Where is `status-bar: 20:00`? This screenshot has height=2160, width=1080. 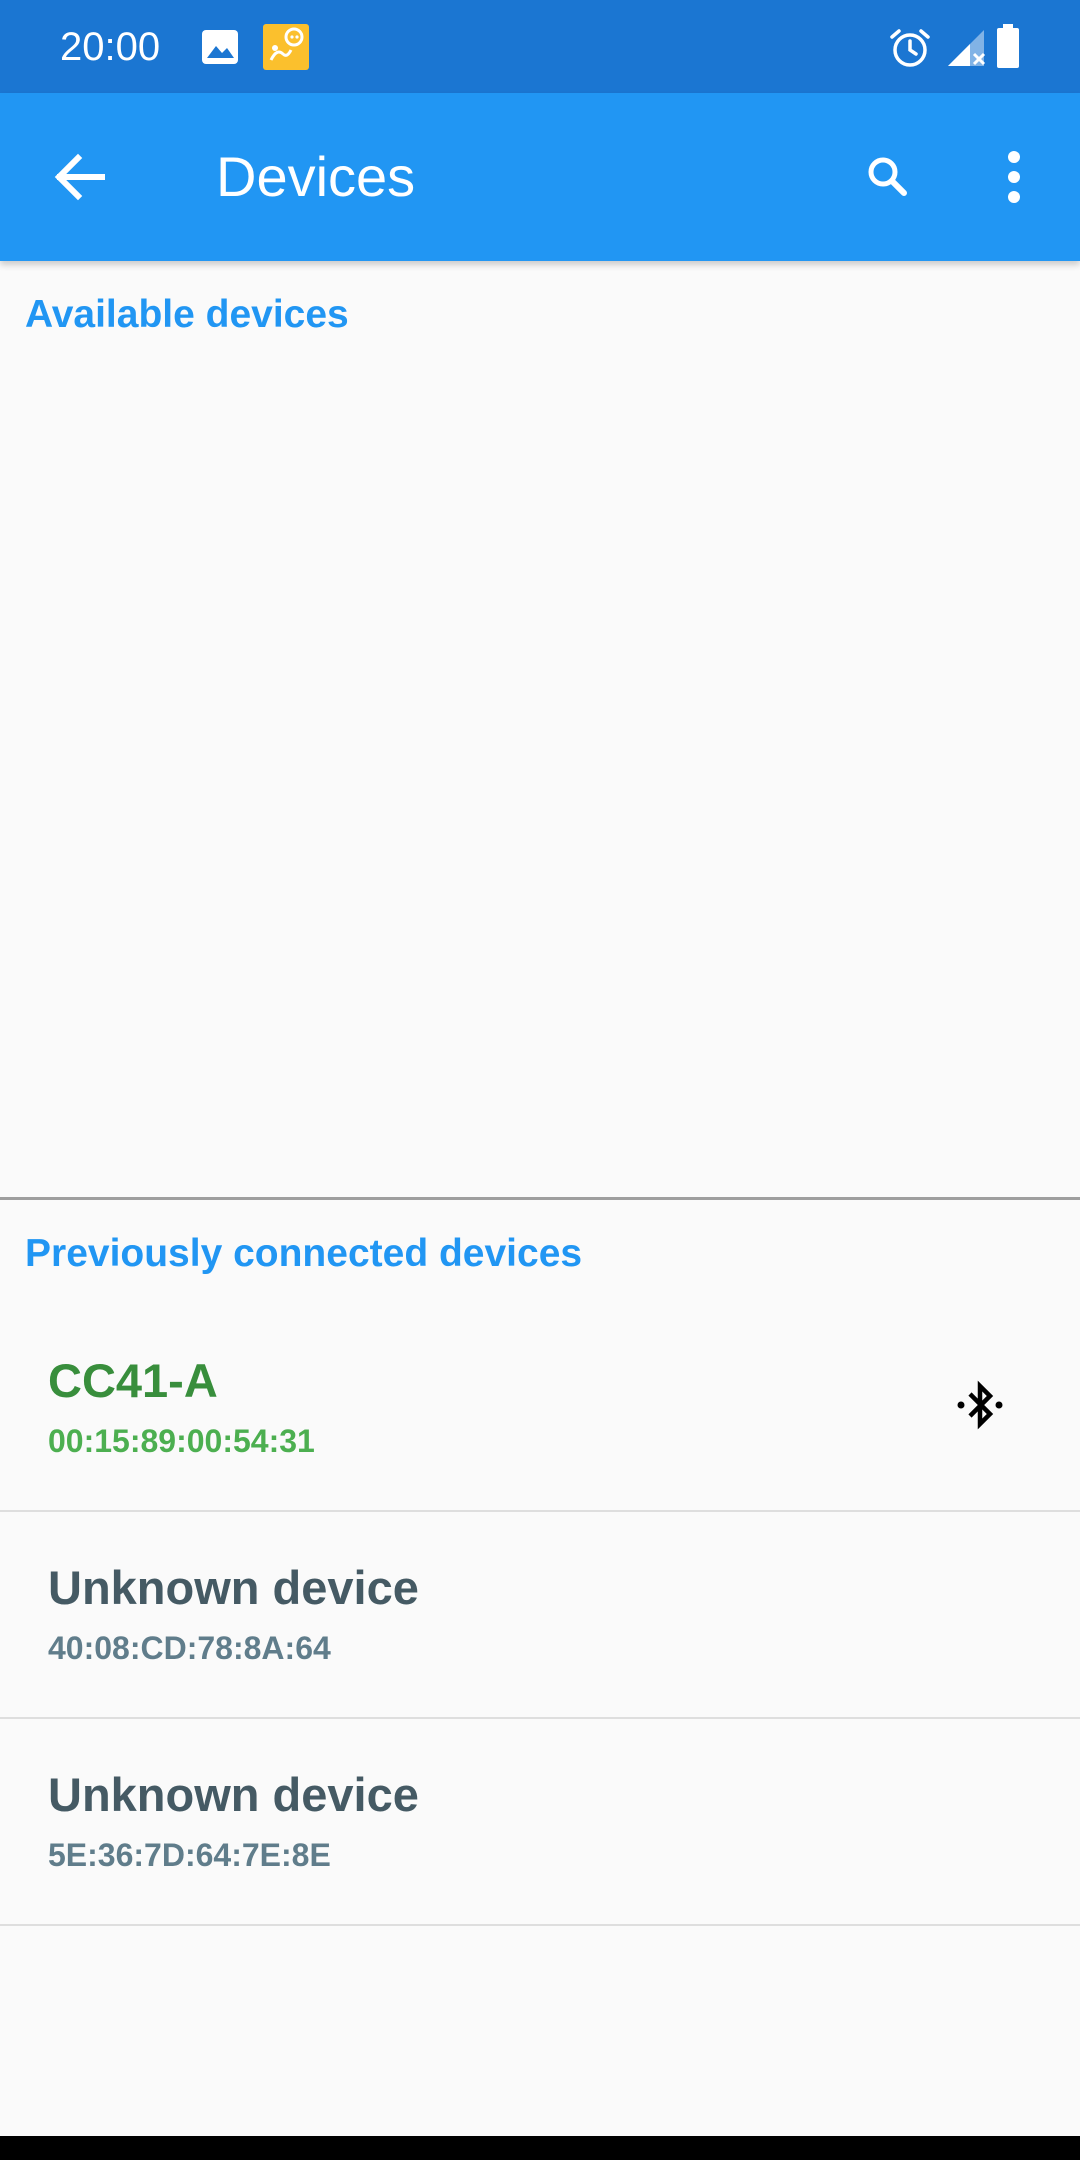 status-bar: 20:00 is located at coordinates (540, 46).